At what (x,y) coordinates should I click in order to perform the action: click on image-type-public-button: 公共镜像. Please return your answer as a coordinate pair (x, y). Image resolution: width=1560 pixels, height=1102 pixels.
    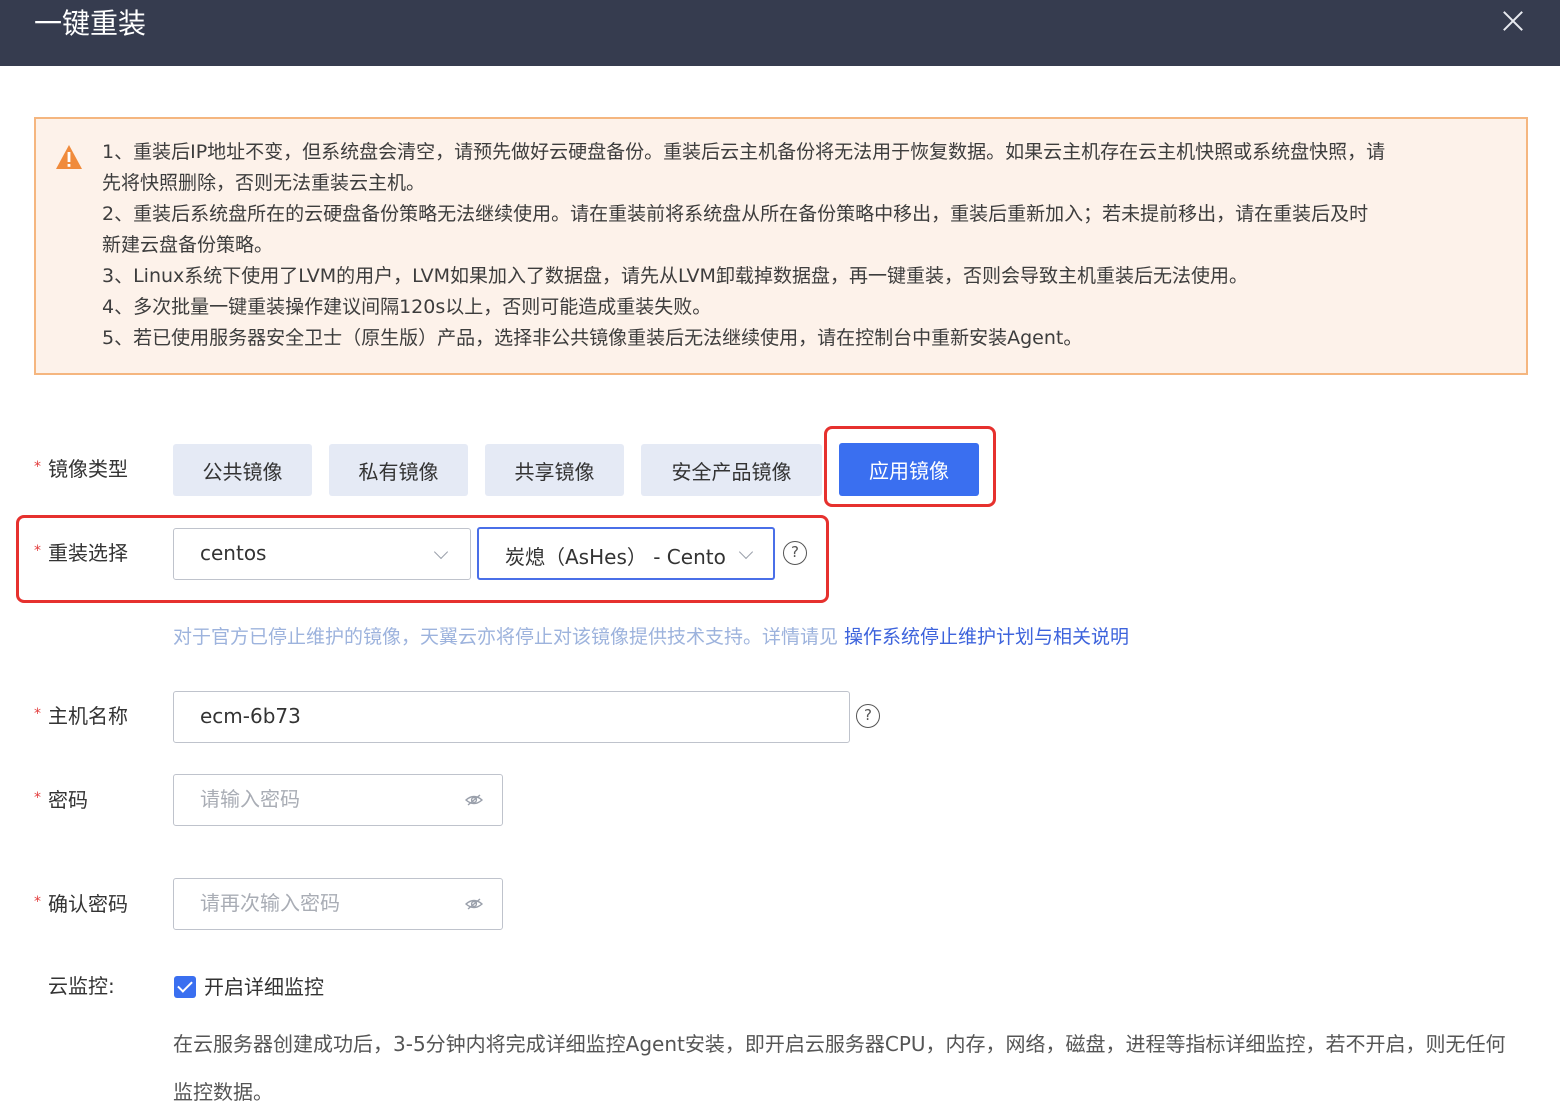
    Looking at the image, I should click on (242, 470).